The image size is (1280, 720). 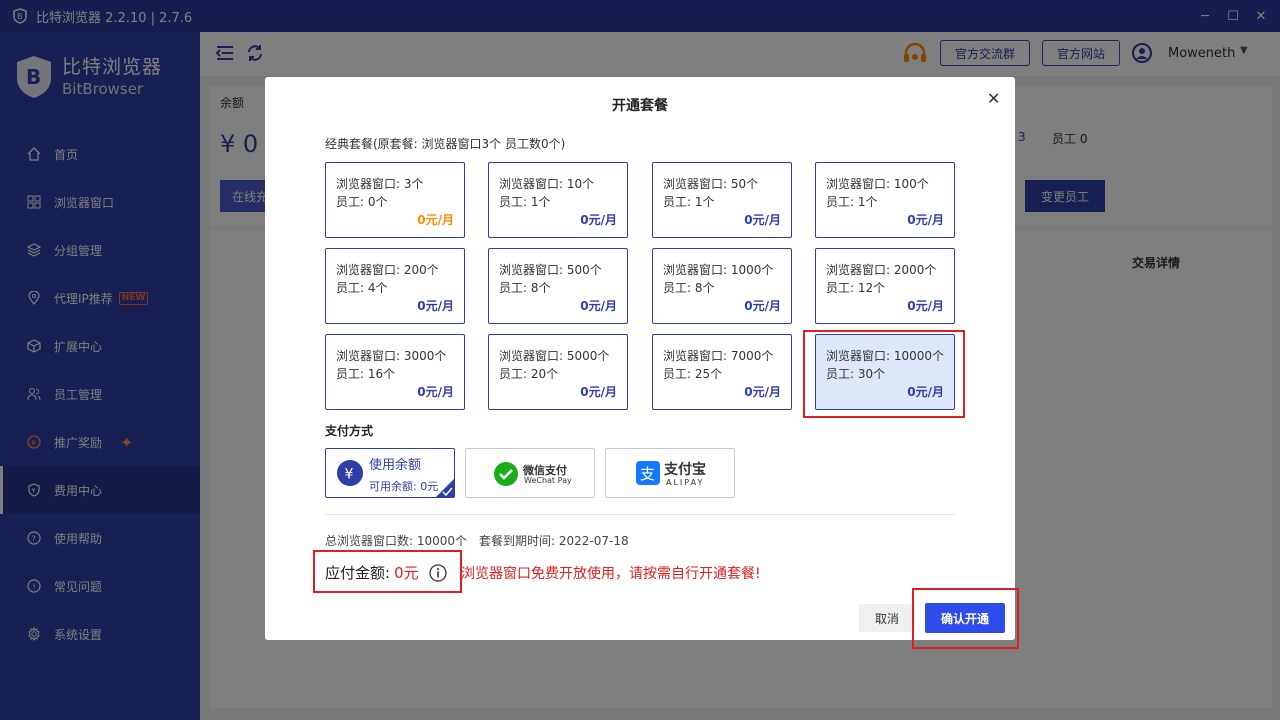 What do you see at coordinates (445, 144) in the screenshot?
I see `classic-plan-label: 经典套餐(原套餐: 浏览器窗口3个 员工数0个)` at bounding box center [445, 144].